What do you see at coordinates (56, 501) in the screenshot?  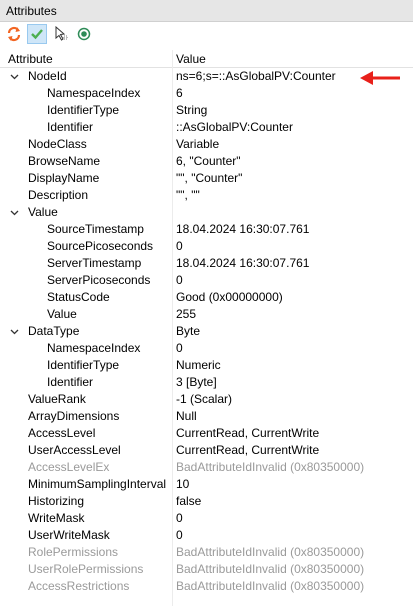 I see `attribute-name: Historizing` at bounding box center [56, 501].